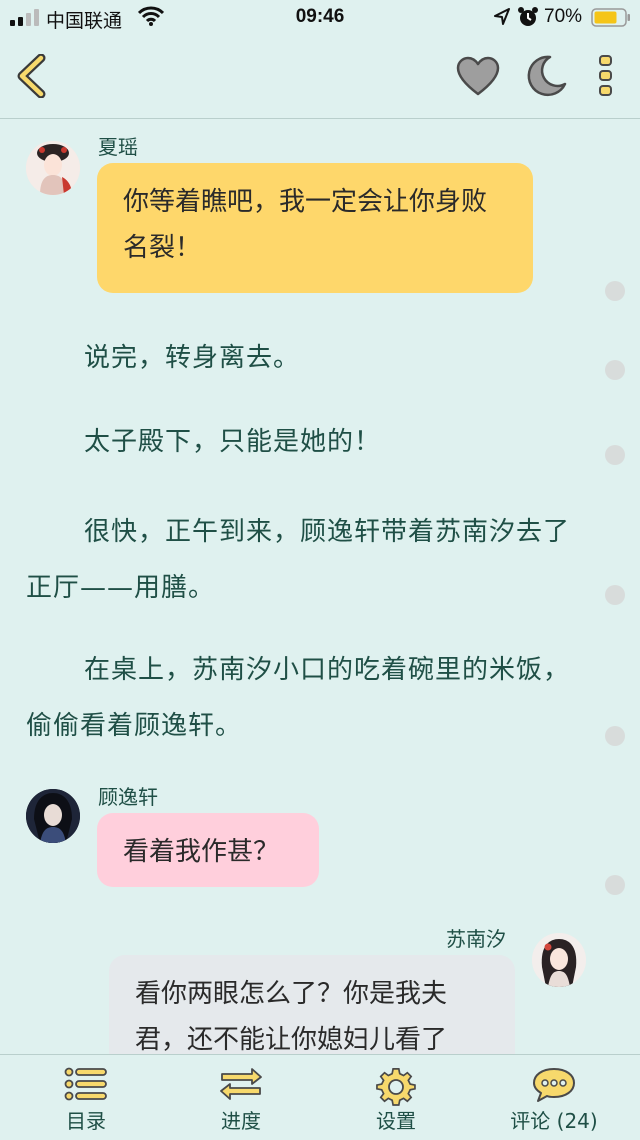  I want to click on back-button, so click(32, 76).